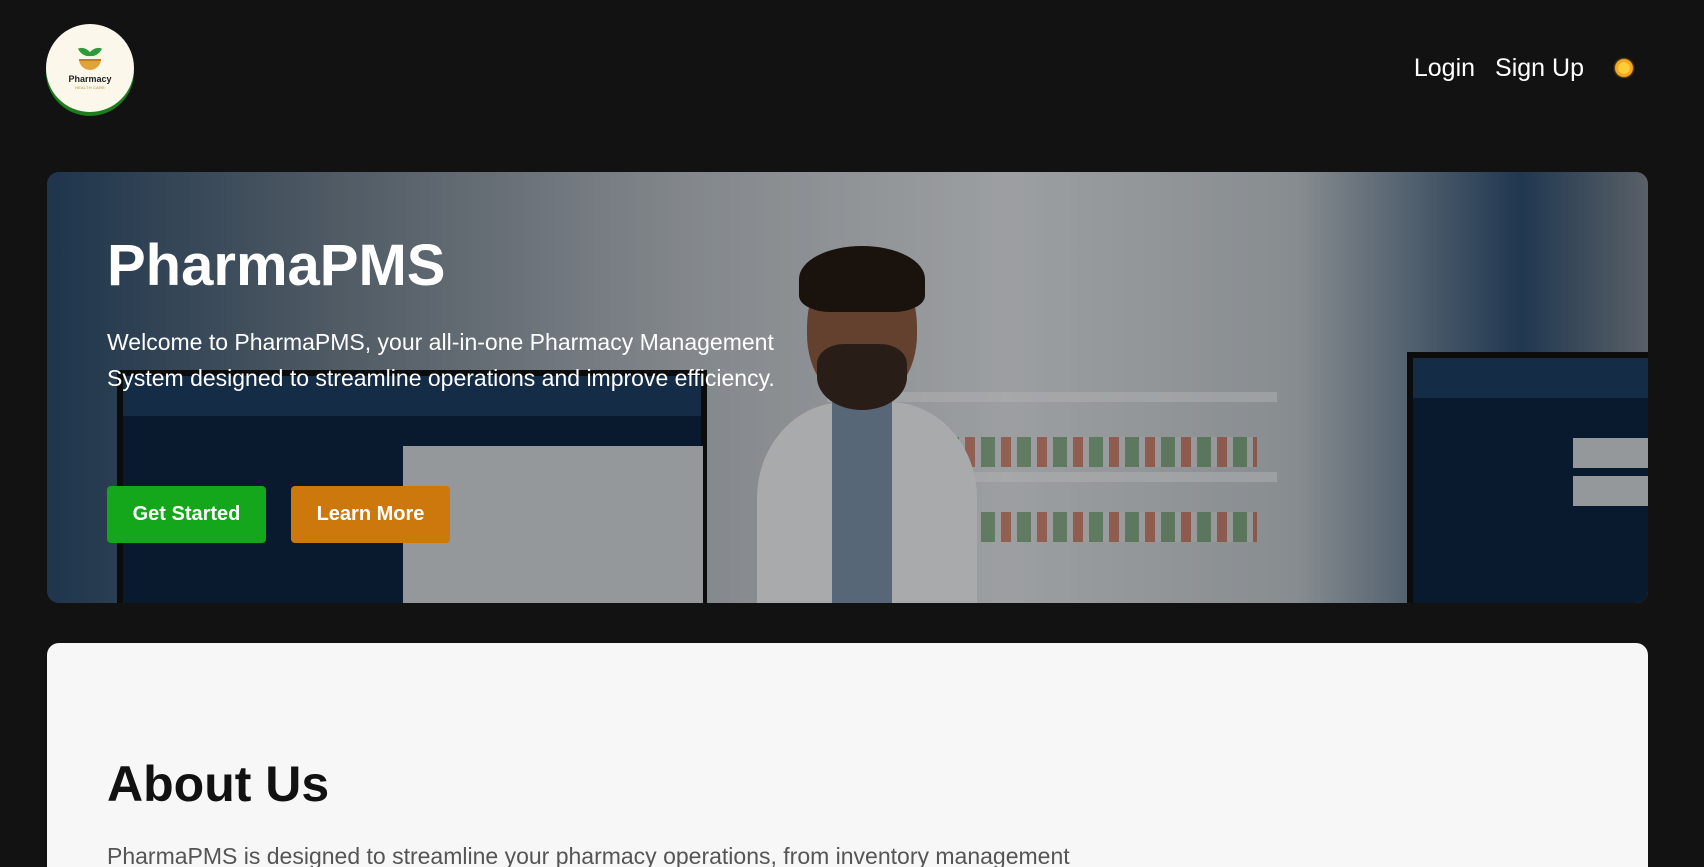  What do you see at coordinates (370, 514) in the screenshot?
I see `learn-more-button: Learn More` at bounding box center [370, 514].